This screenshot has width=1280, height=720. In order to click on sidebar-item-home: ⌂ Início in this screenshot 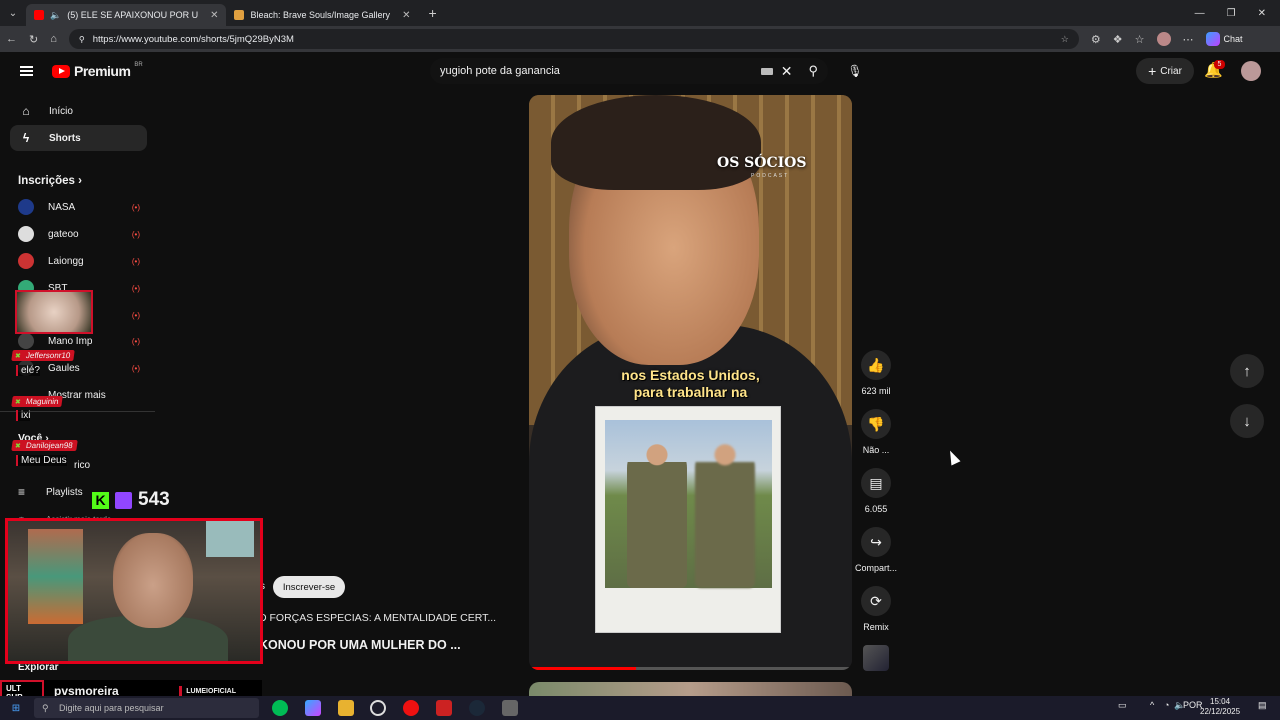, I will do `click(78, 111)`.